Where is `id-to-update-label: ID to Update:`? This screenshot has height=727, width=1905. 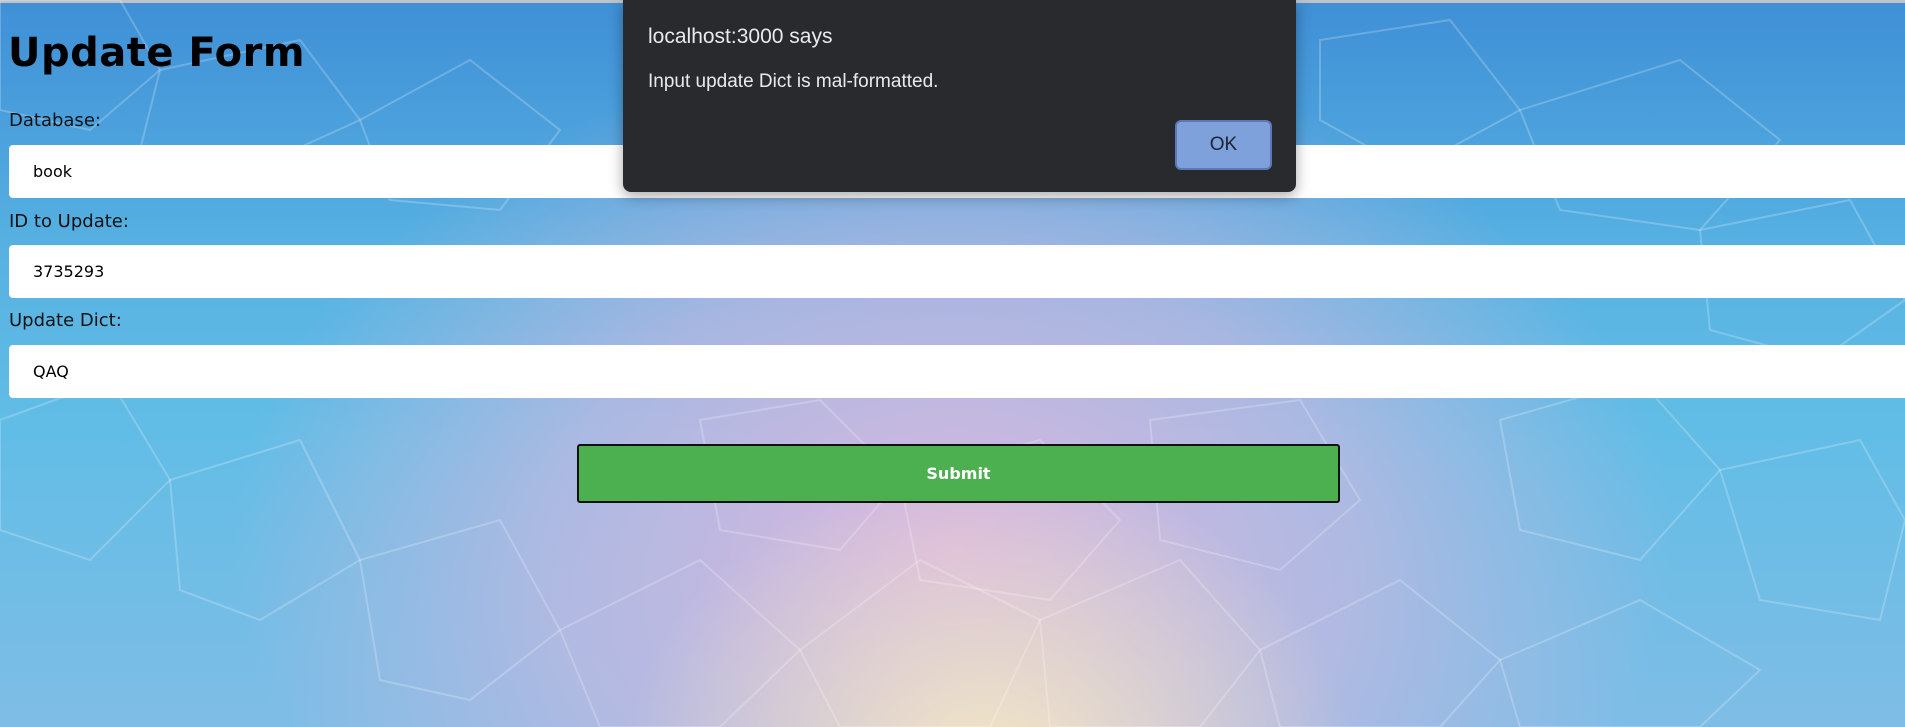 id-to-update-label: ID to Update: is located at coordinates (69, 221).